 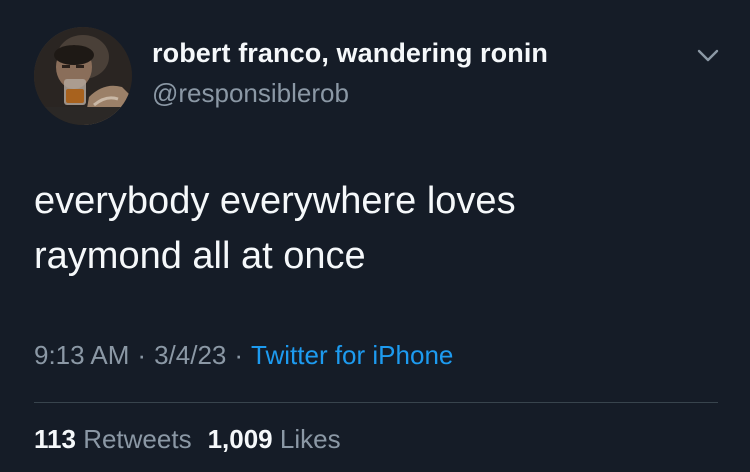 I want to click on likes-stat: 1,009 Likes, so click(x=274, y=439).